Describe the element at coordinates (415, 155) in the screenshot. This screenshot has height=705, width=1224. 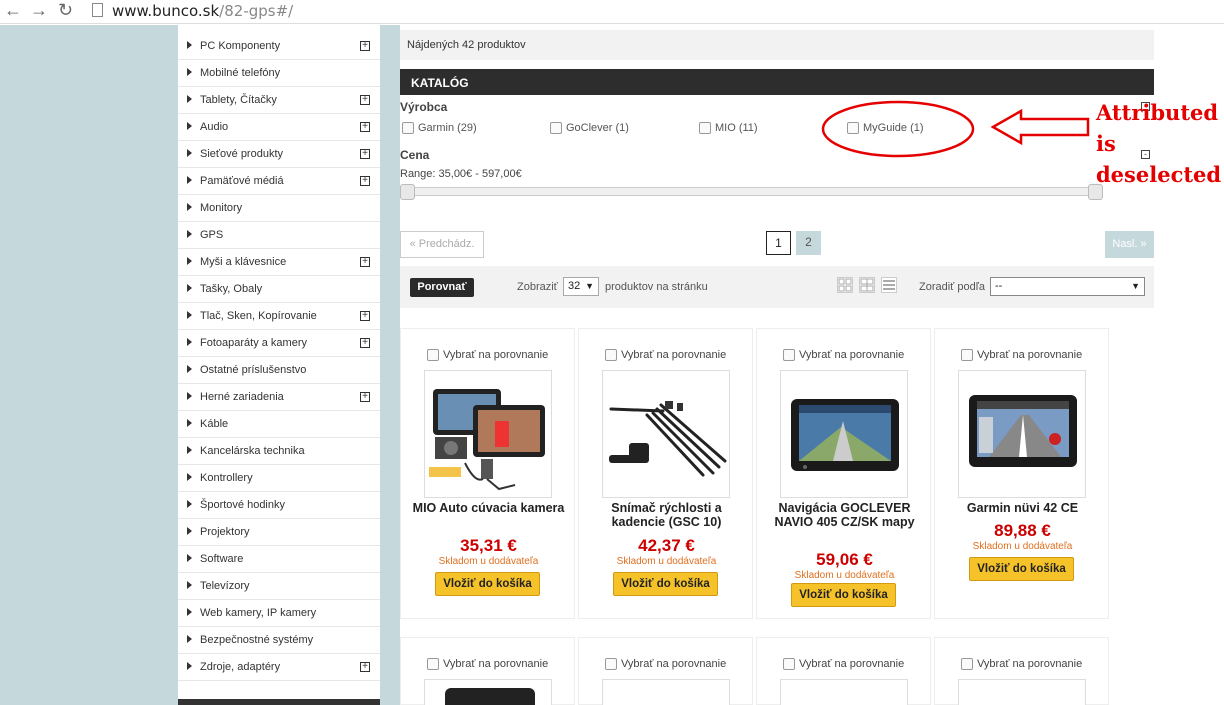
I see `price-filter-title: Cena` at that location.